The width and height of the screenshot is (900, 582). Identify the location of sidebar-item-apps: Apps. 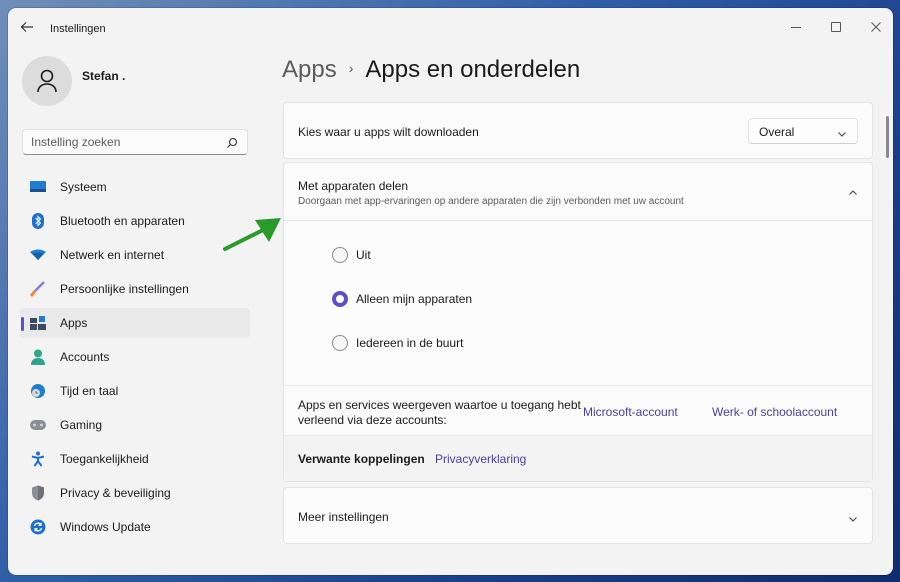
(135, 323).